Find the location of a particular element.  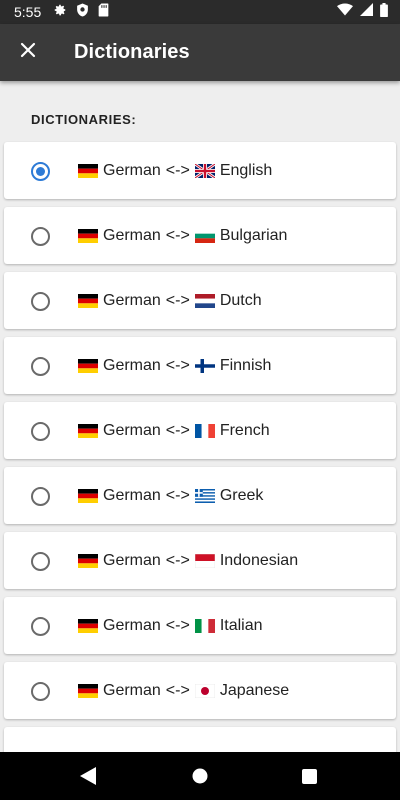

dictionary-label: German <-> Greek is located at coordinates (170, 496).